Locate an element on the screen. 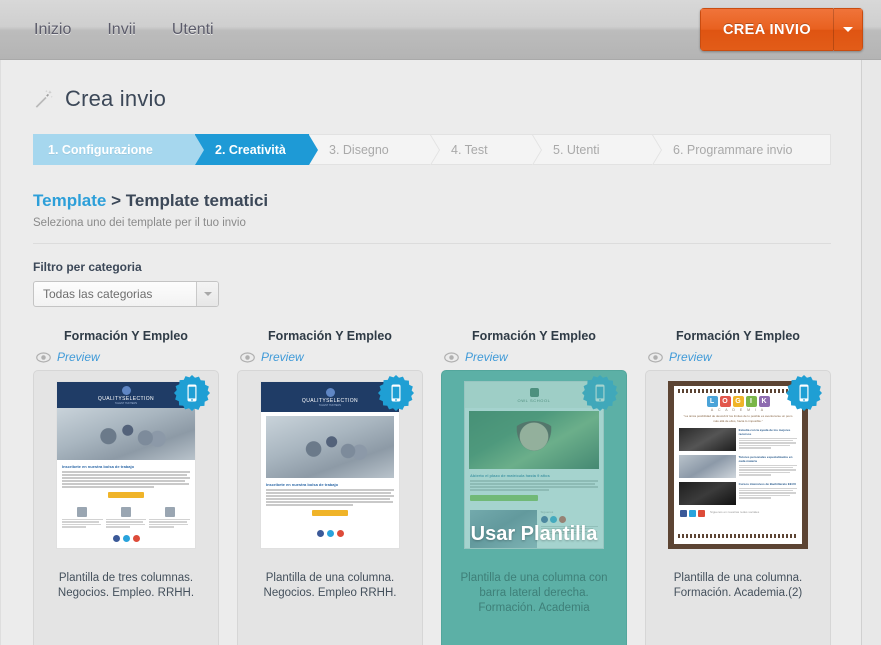  nav-item-inizio: Inizio is located at coordinates (52, 29).